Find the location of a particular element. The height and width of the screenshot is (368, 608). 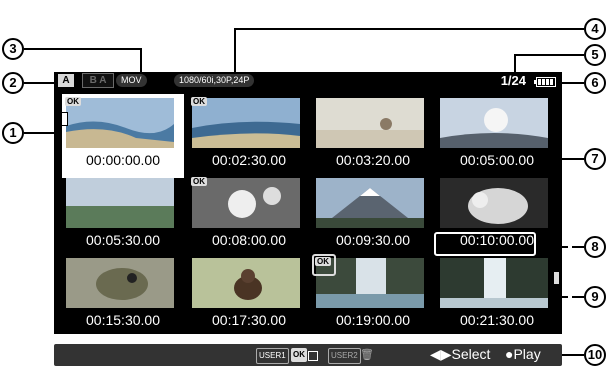

timecode: 00:08:00.00 is located at coordinates (249, 240).